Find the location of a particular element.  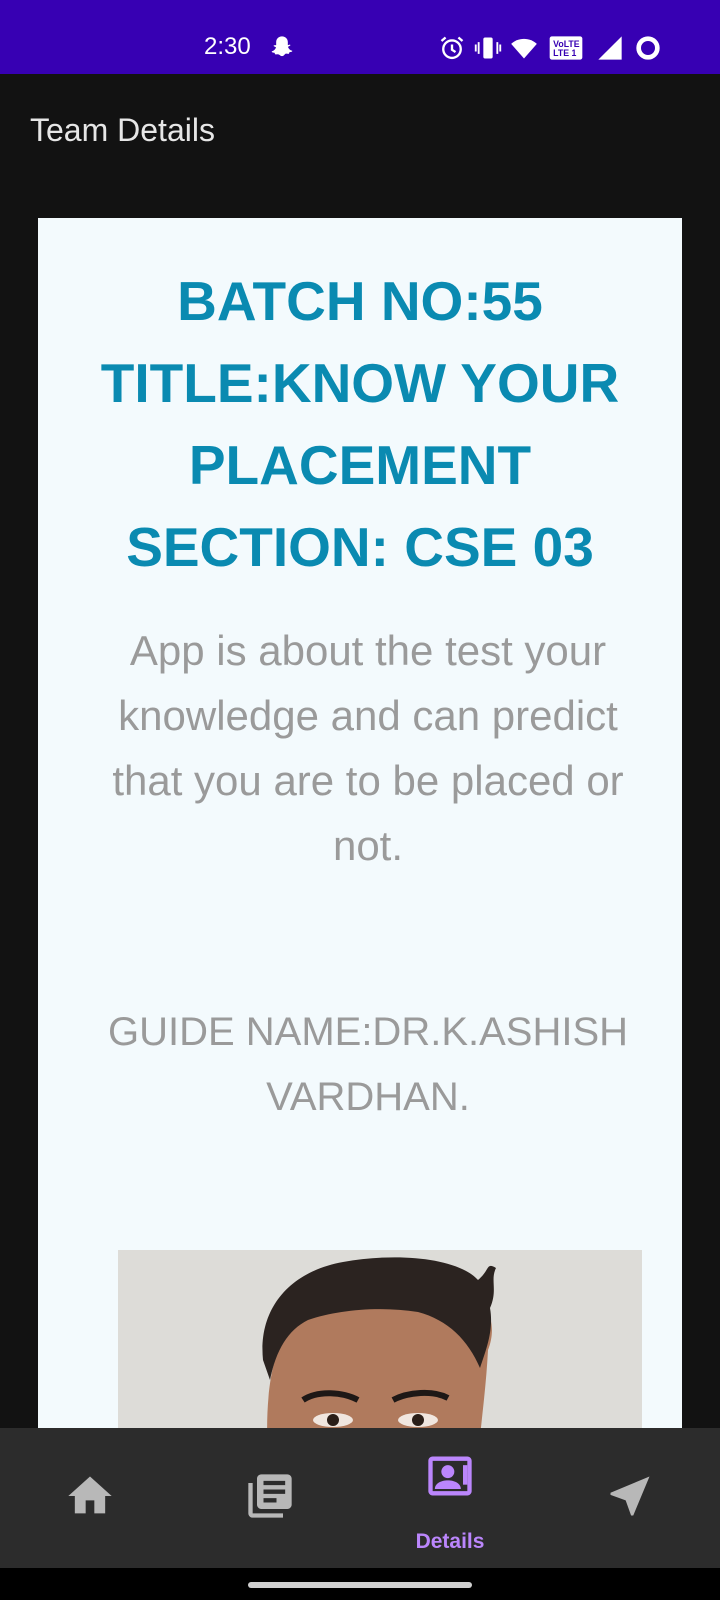

status-bar: 2:30 VoLTE LTE 1 is located at coordinates (360, 37).